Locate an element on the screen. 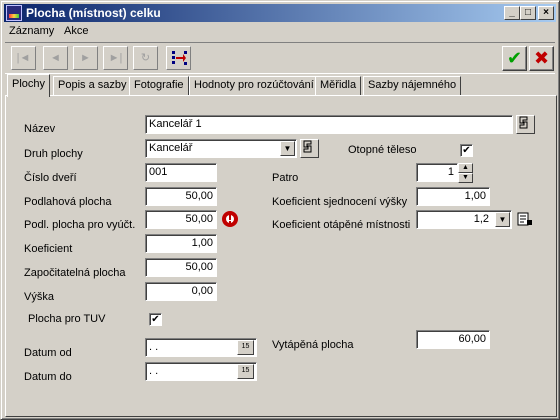 The image size is (560, 420). patro-up-icon: ▲ is located at coordinates (465, 168).